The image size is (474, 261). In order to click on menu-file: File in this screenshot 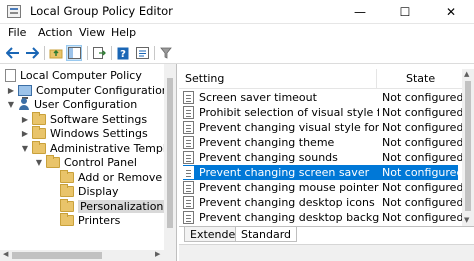, I will do `click(17, 32)`.